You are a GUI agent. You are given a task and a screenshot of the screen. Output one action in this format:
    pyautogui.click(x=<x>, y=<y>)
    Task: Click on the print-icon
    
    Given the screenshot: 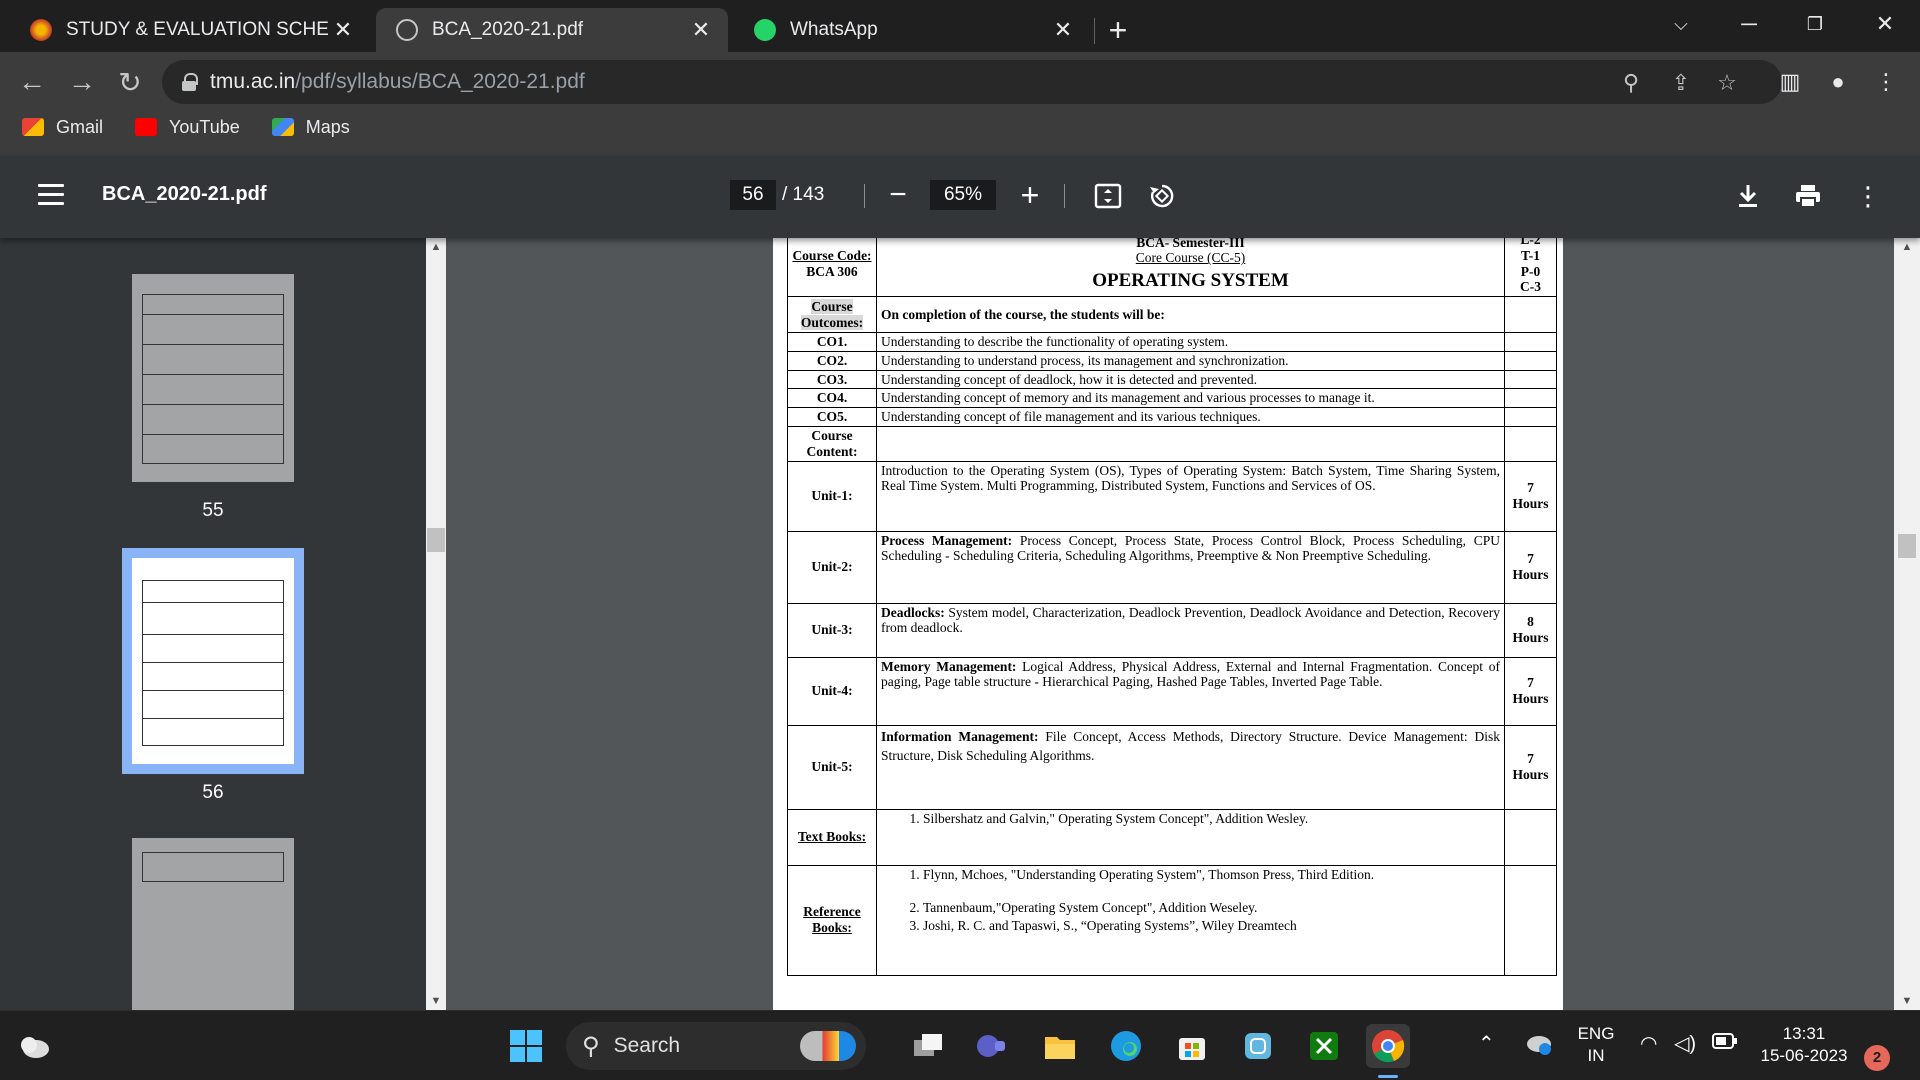 What is the action you would take?
    pyautogui.click(x=1808, y=196)
    